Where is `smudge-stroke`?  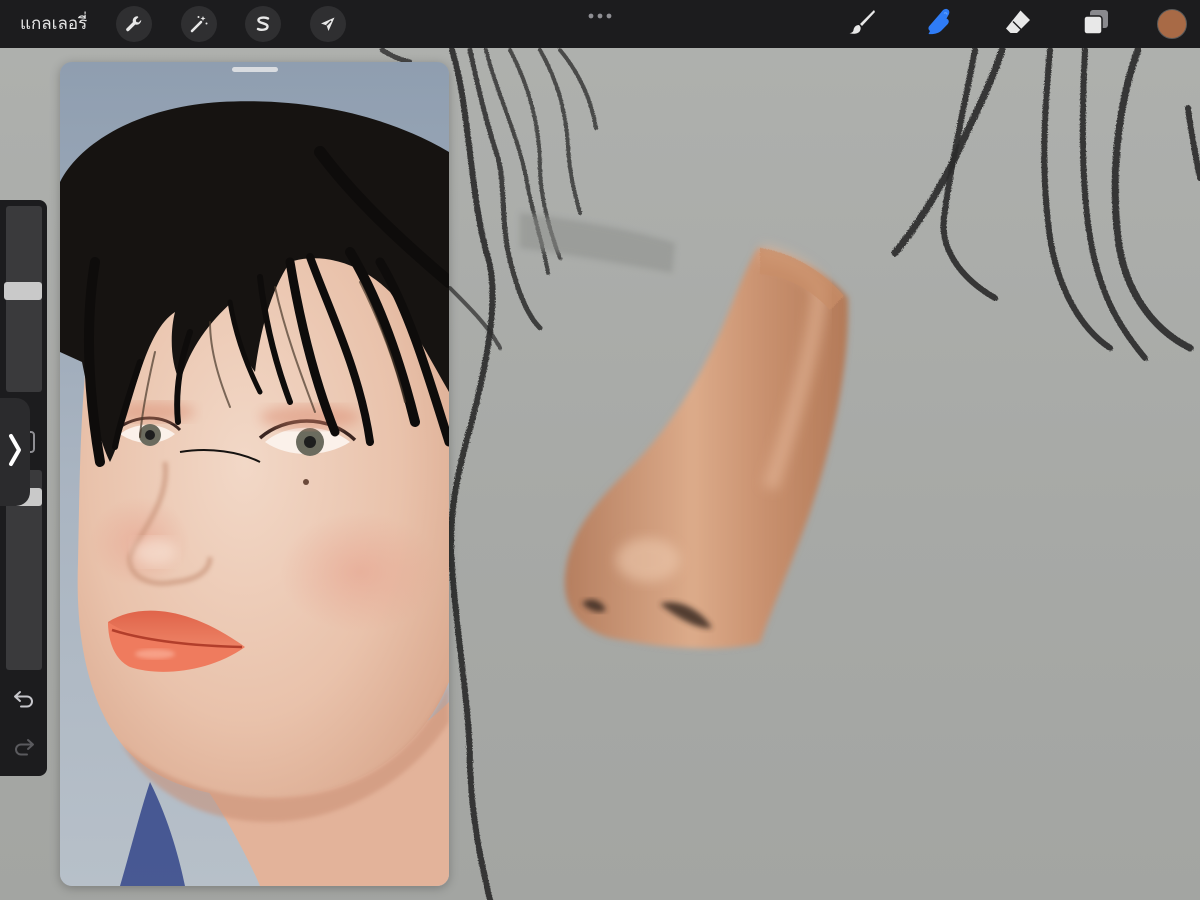
smudge-stroke is located at coordinates (597, 243).